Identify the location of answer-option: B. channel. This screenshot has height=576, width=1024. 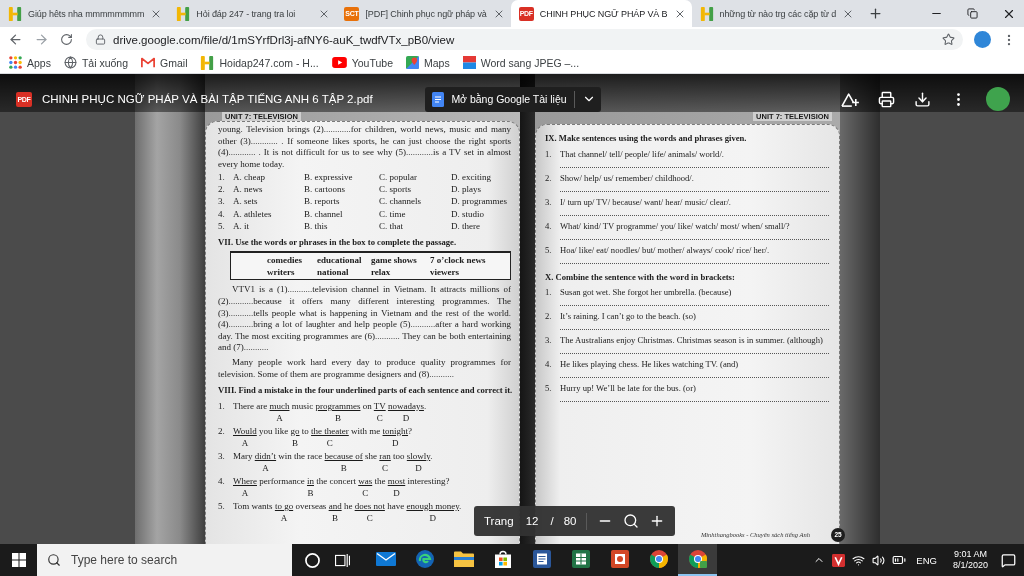
(341, 214).